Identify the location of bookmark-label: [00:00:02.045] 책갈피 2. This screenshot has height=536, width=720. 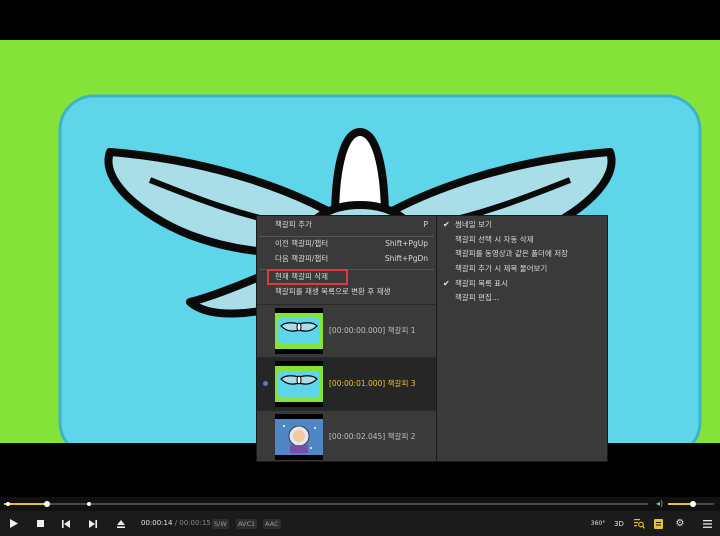
(372, 437).